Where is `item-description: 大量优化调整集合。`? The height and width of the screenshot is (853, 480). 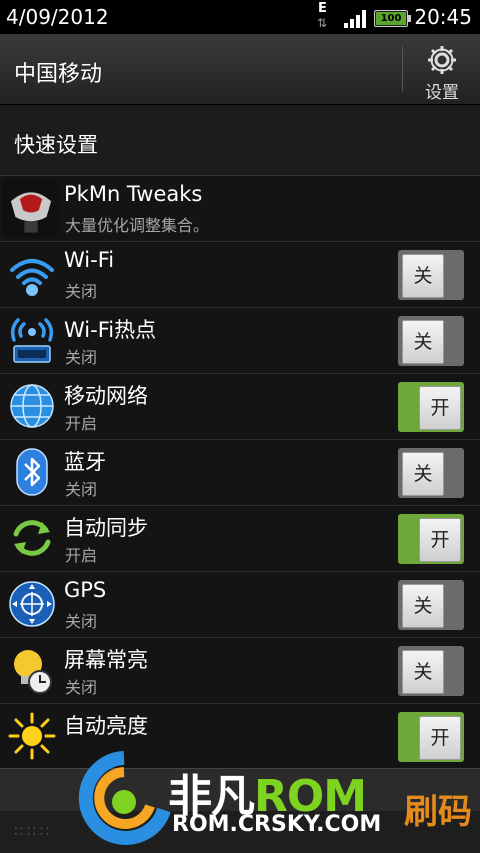
item-description: 大量优化调整集合。 is located at coordinates (137, 225).